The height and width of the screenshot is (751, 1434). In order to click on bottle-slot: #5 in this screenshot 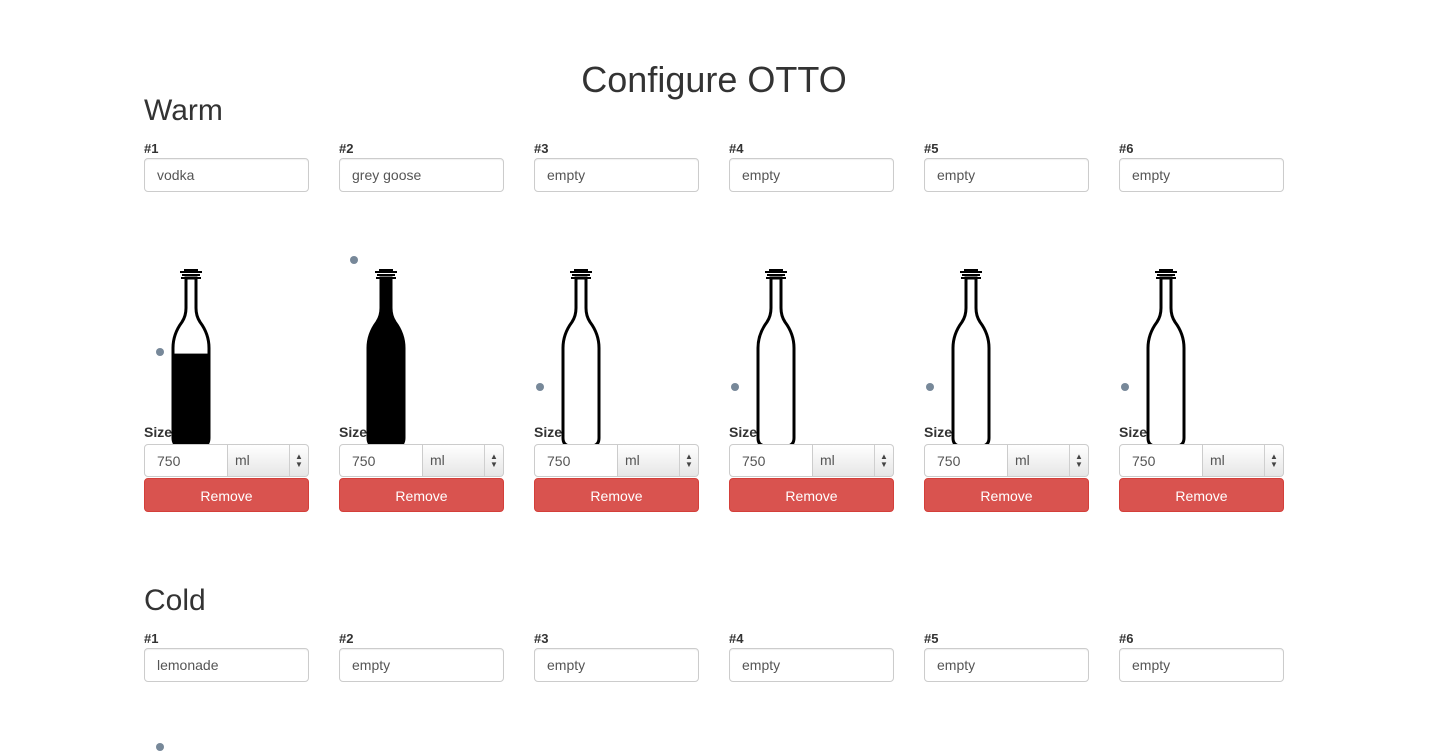, I will do `click(1006, 656)`.